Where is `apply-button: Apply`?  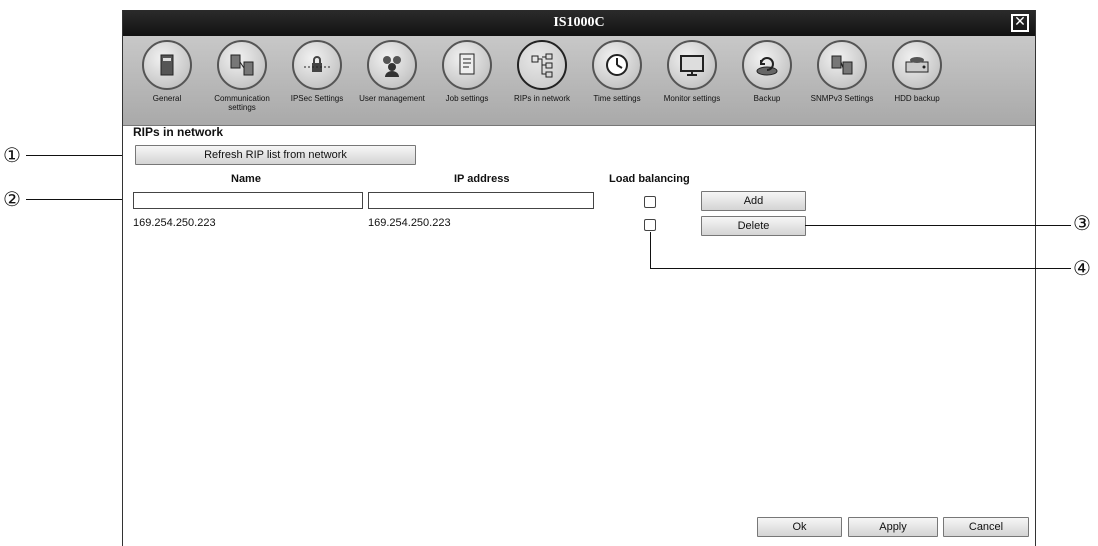
apply-button: Apply is located at coordinates (893, 527).